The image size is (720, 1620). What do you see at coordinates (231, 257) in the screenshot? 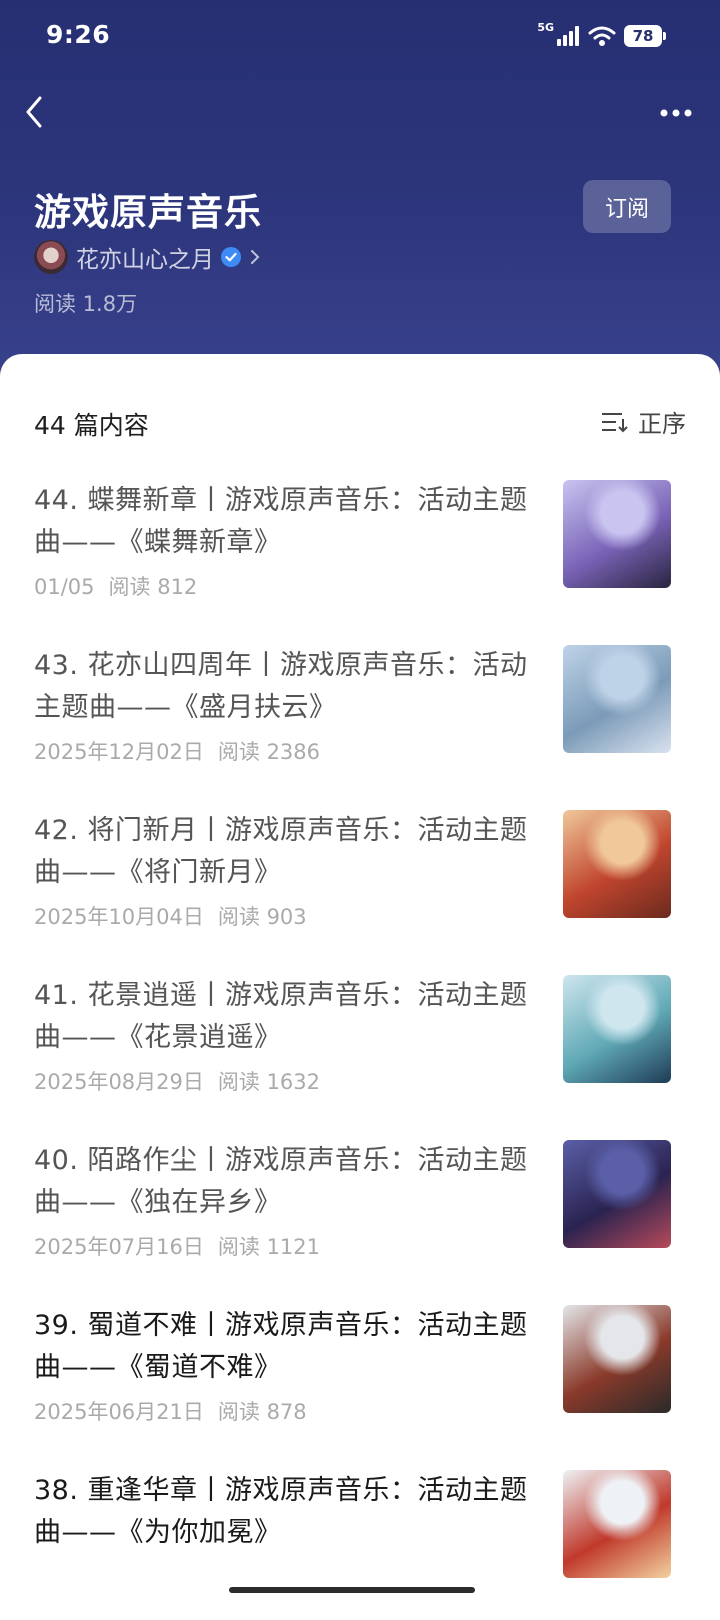
I see `verified-badge-icon` at bounding box center [231, 257].